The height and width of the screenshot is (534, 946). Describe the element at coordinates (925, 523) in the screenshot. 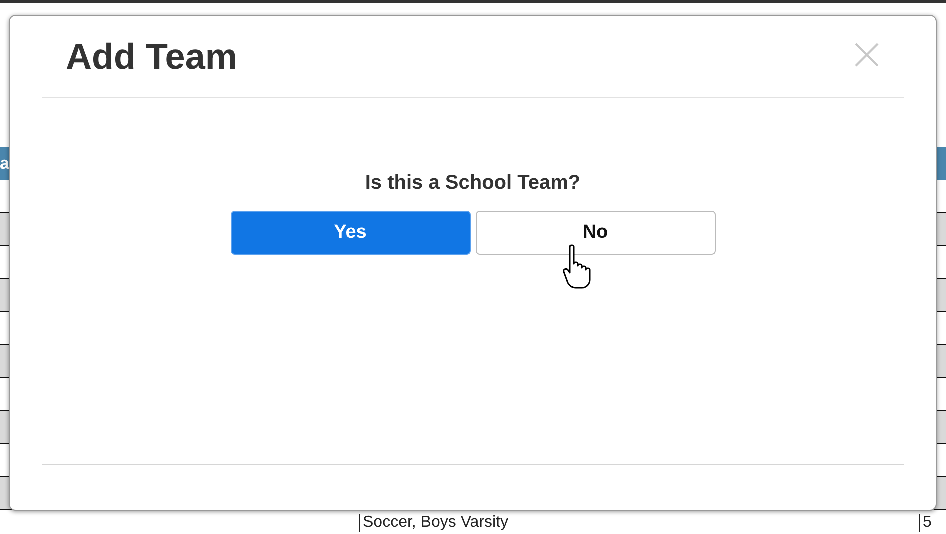

I see `table-cell: 5` at that location.